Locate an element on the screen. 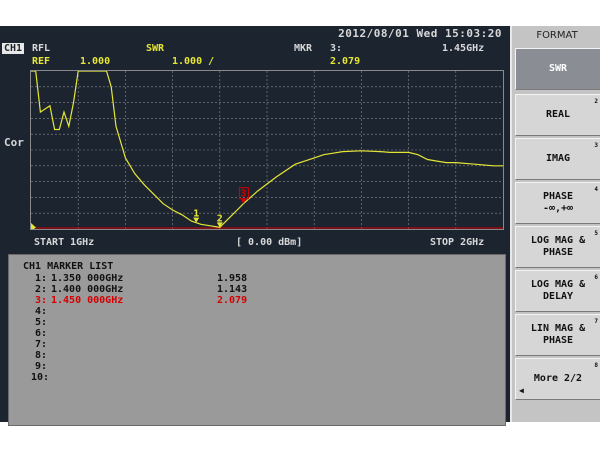  softkey-real: REAL 2 is located at coordinates (557, 115).